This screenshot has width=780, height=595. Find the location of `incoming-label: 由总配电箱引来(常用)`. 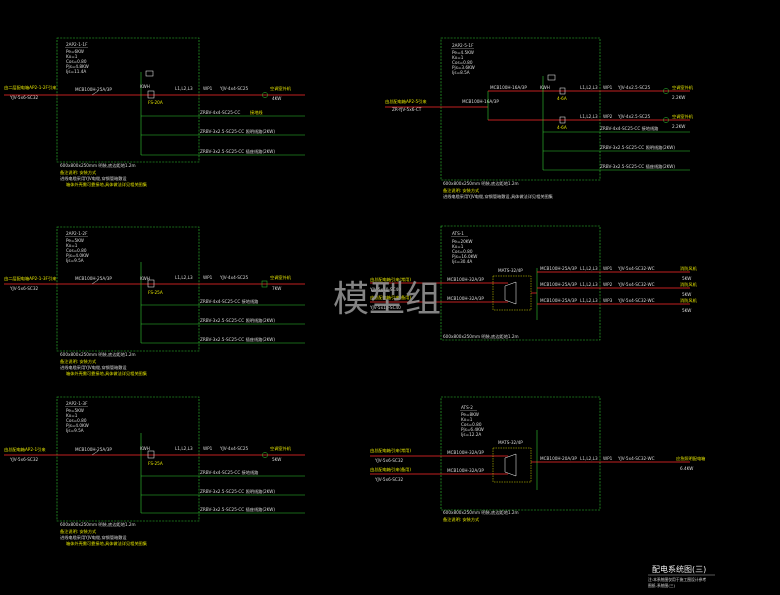

incoming-label: 由总配电箱引来(常用) is located at coordinates (390, 450).